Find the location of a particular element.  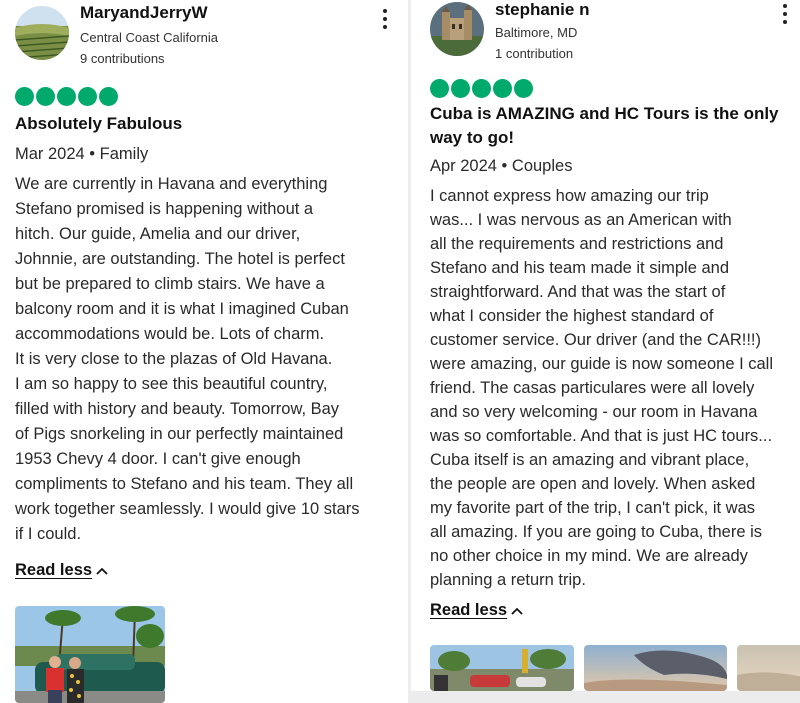

photo-sunset-clouds is located at coordinates (655, 668).